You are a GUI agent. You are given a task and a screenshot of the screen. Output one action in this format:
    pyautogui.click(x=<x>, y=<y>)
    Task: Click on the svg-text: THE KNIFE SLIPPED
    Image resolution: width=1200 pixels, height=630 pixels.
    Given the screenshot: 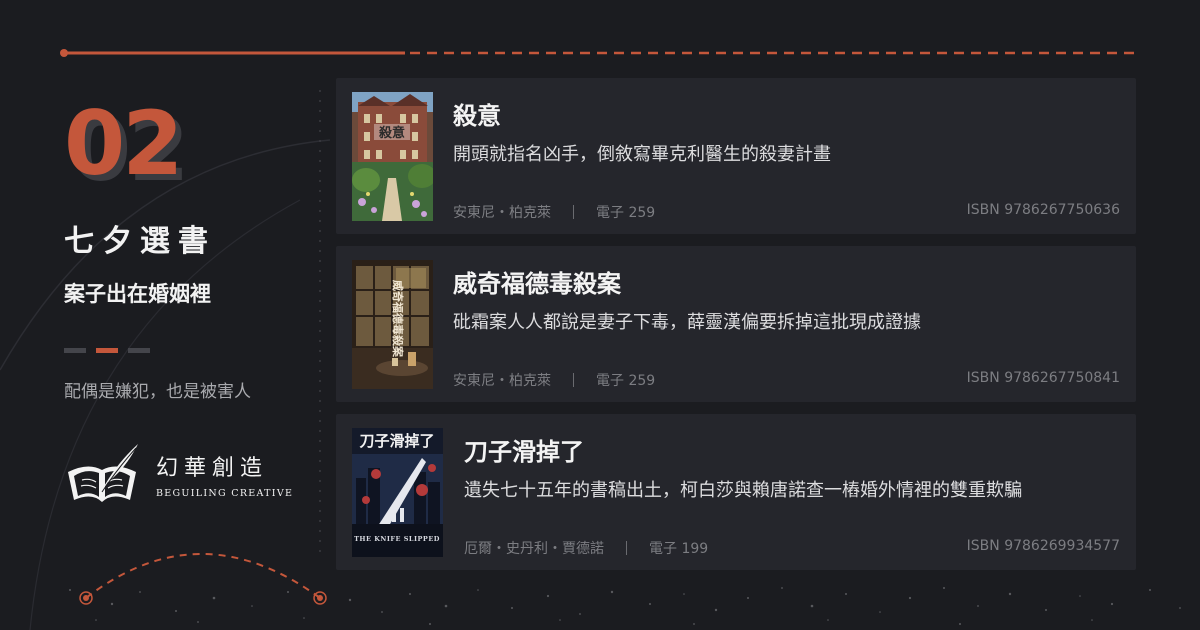 What is the action you would take?
    pyautogui.click(x=397, y=539)
    